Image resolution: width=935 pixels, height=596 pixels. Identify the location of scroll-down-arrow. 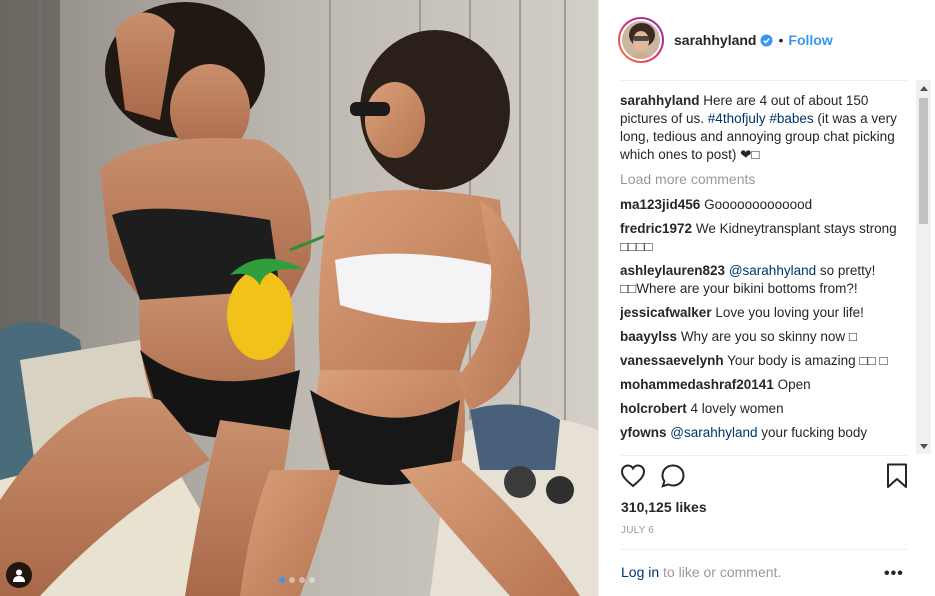
(923, 446).